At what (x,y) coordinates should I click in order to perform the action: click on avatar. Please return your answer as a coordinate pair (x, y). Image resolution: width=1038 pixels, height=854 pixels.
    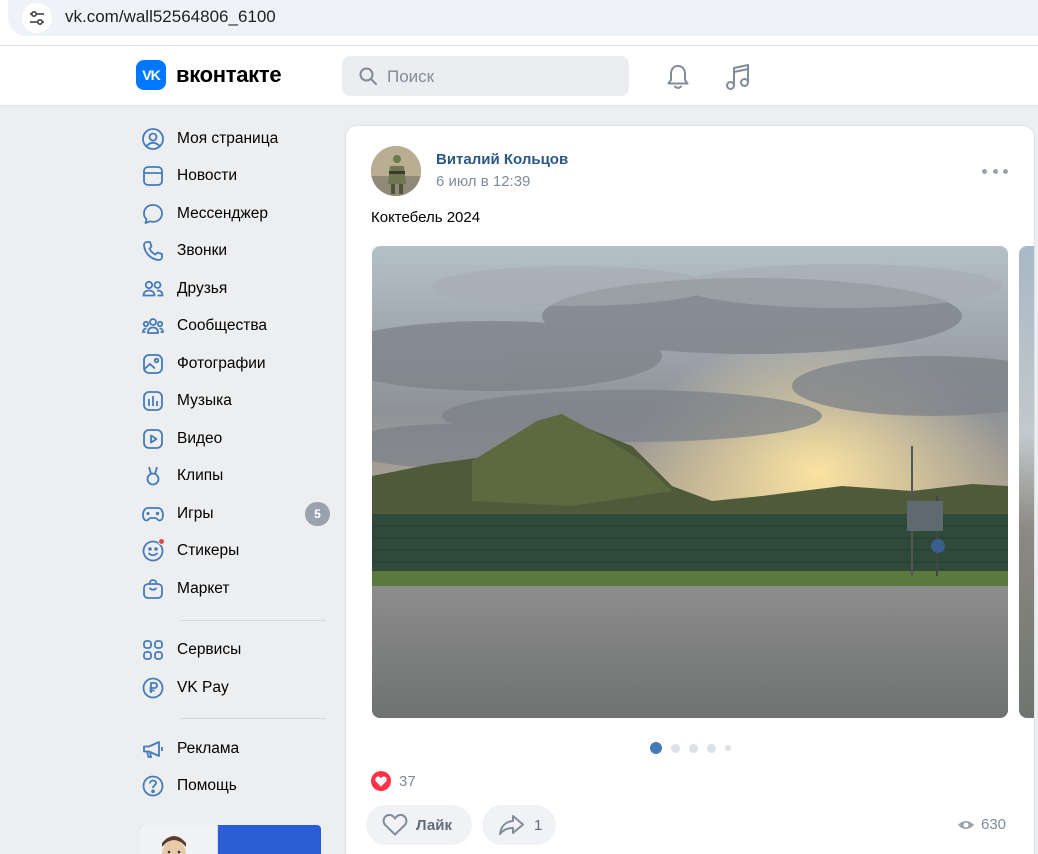
    Looking at the image, I should click on (396, 171).